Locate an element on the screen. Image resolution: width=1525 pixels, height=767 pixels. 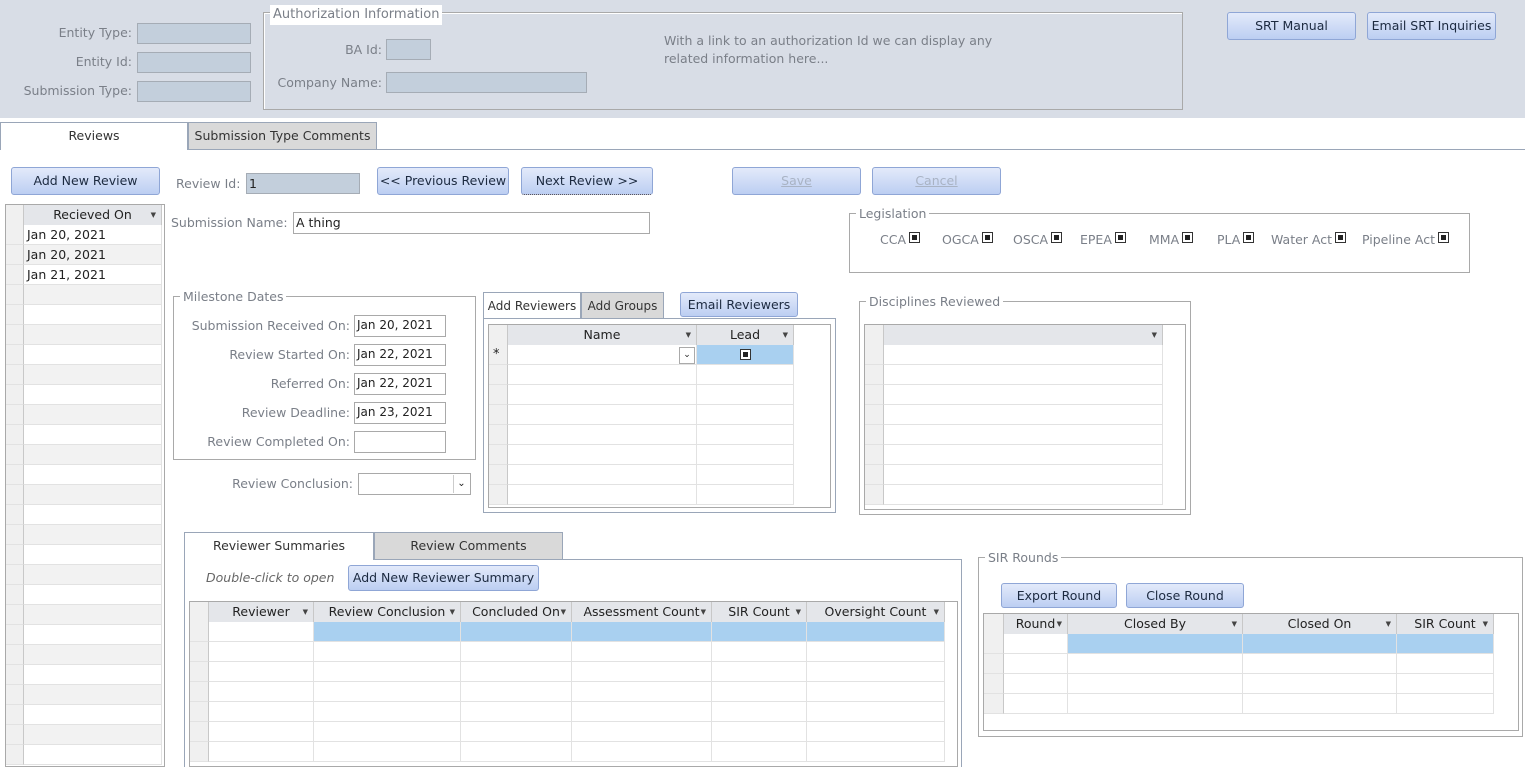
column-header: Closed On ▼ is located at coordinates (1320, 624).